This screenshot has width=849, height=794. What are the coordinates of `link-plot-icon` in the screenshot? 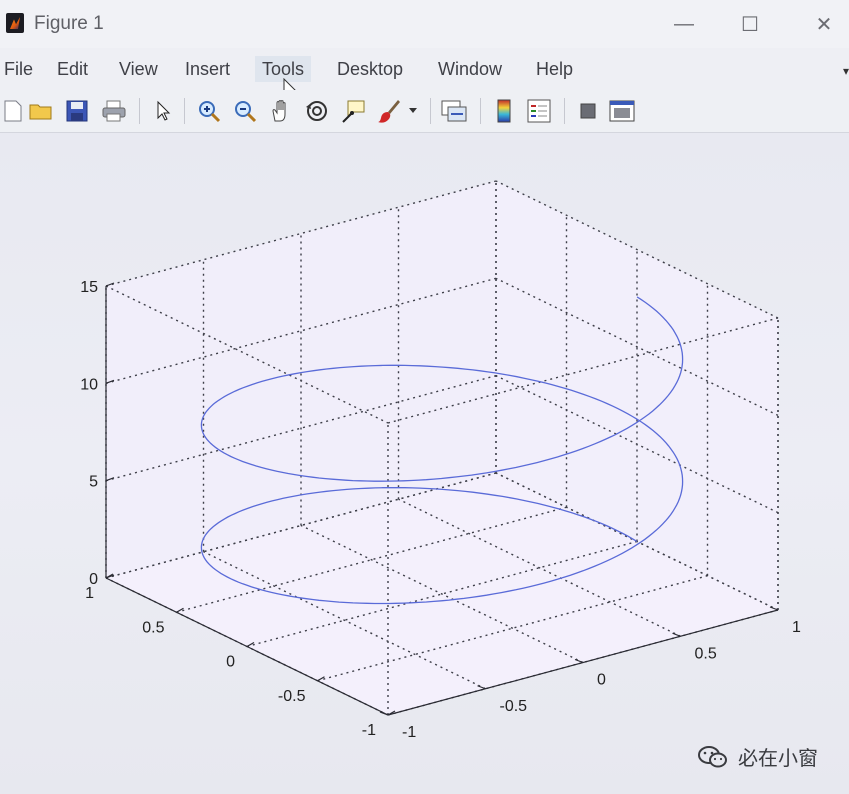 It's located at (454, 111).